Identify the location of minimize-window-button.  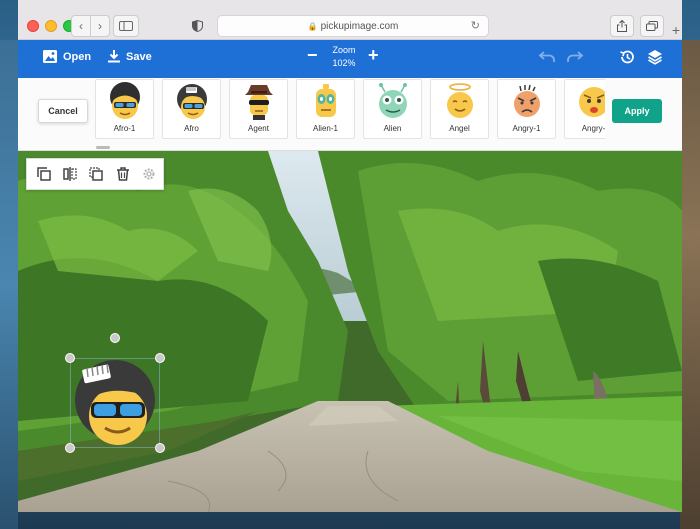
(51, 26).